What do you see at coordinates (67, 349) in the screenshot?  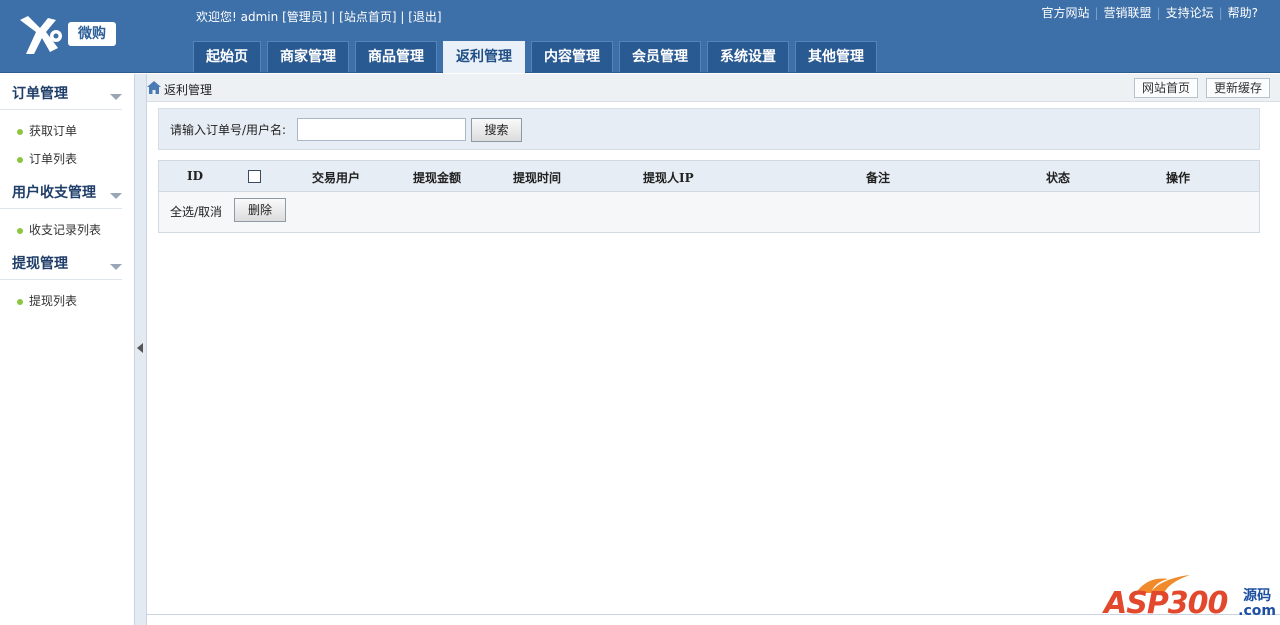 I see `sidebar: 订单管理 获取订单 订单列表 用户收支管理 收支记录列表 提现管理 提现列表` at bounding box center [67, 349].